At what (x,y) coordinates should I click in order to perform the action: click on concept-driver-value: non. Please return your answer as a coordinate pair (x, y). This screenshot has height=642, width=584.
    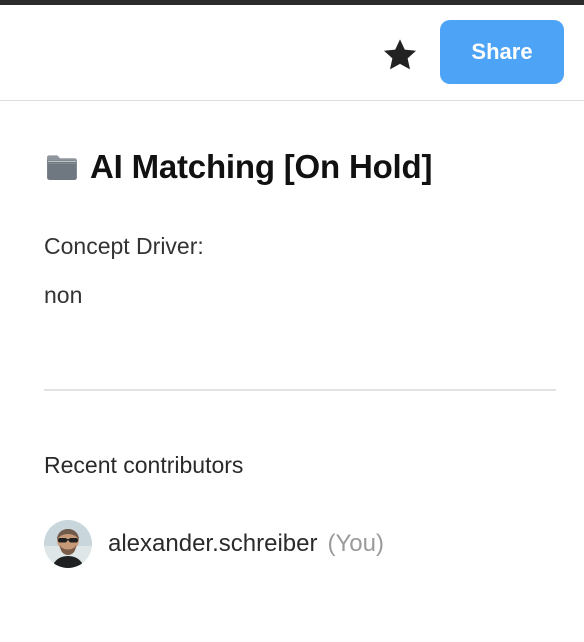
    Looking at the image, I should click on (63, 295).